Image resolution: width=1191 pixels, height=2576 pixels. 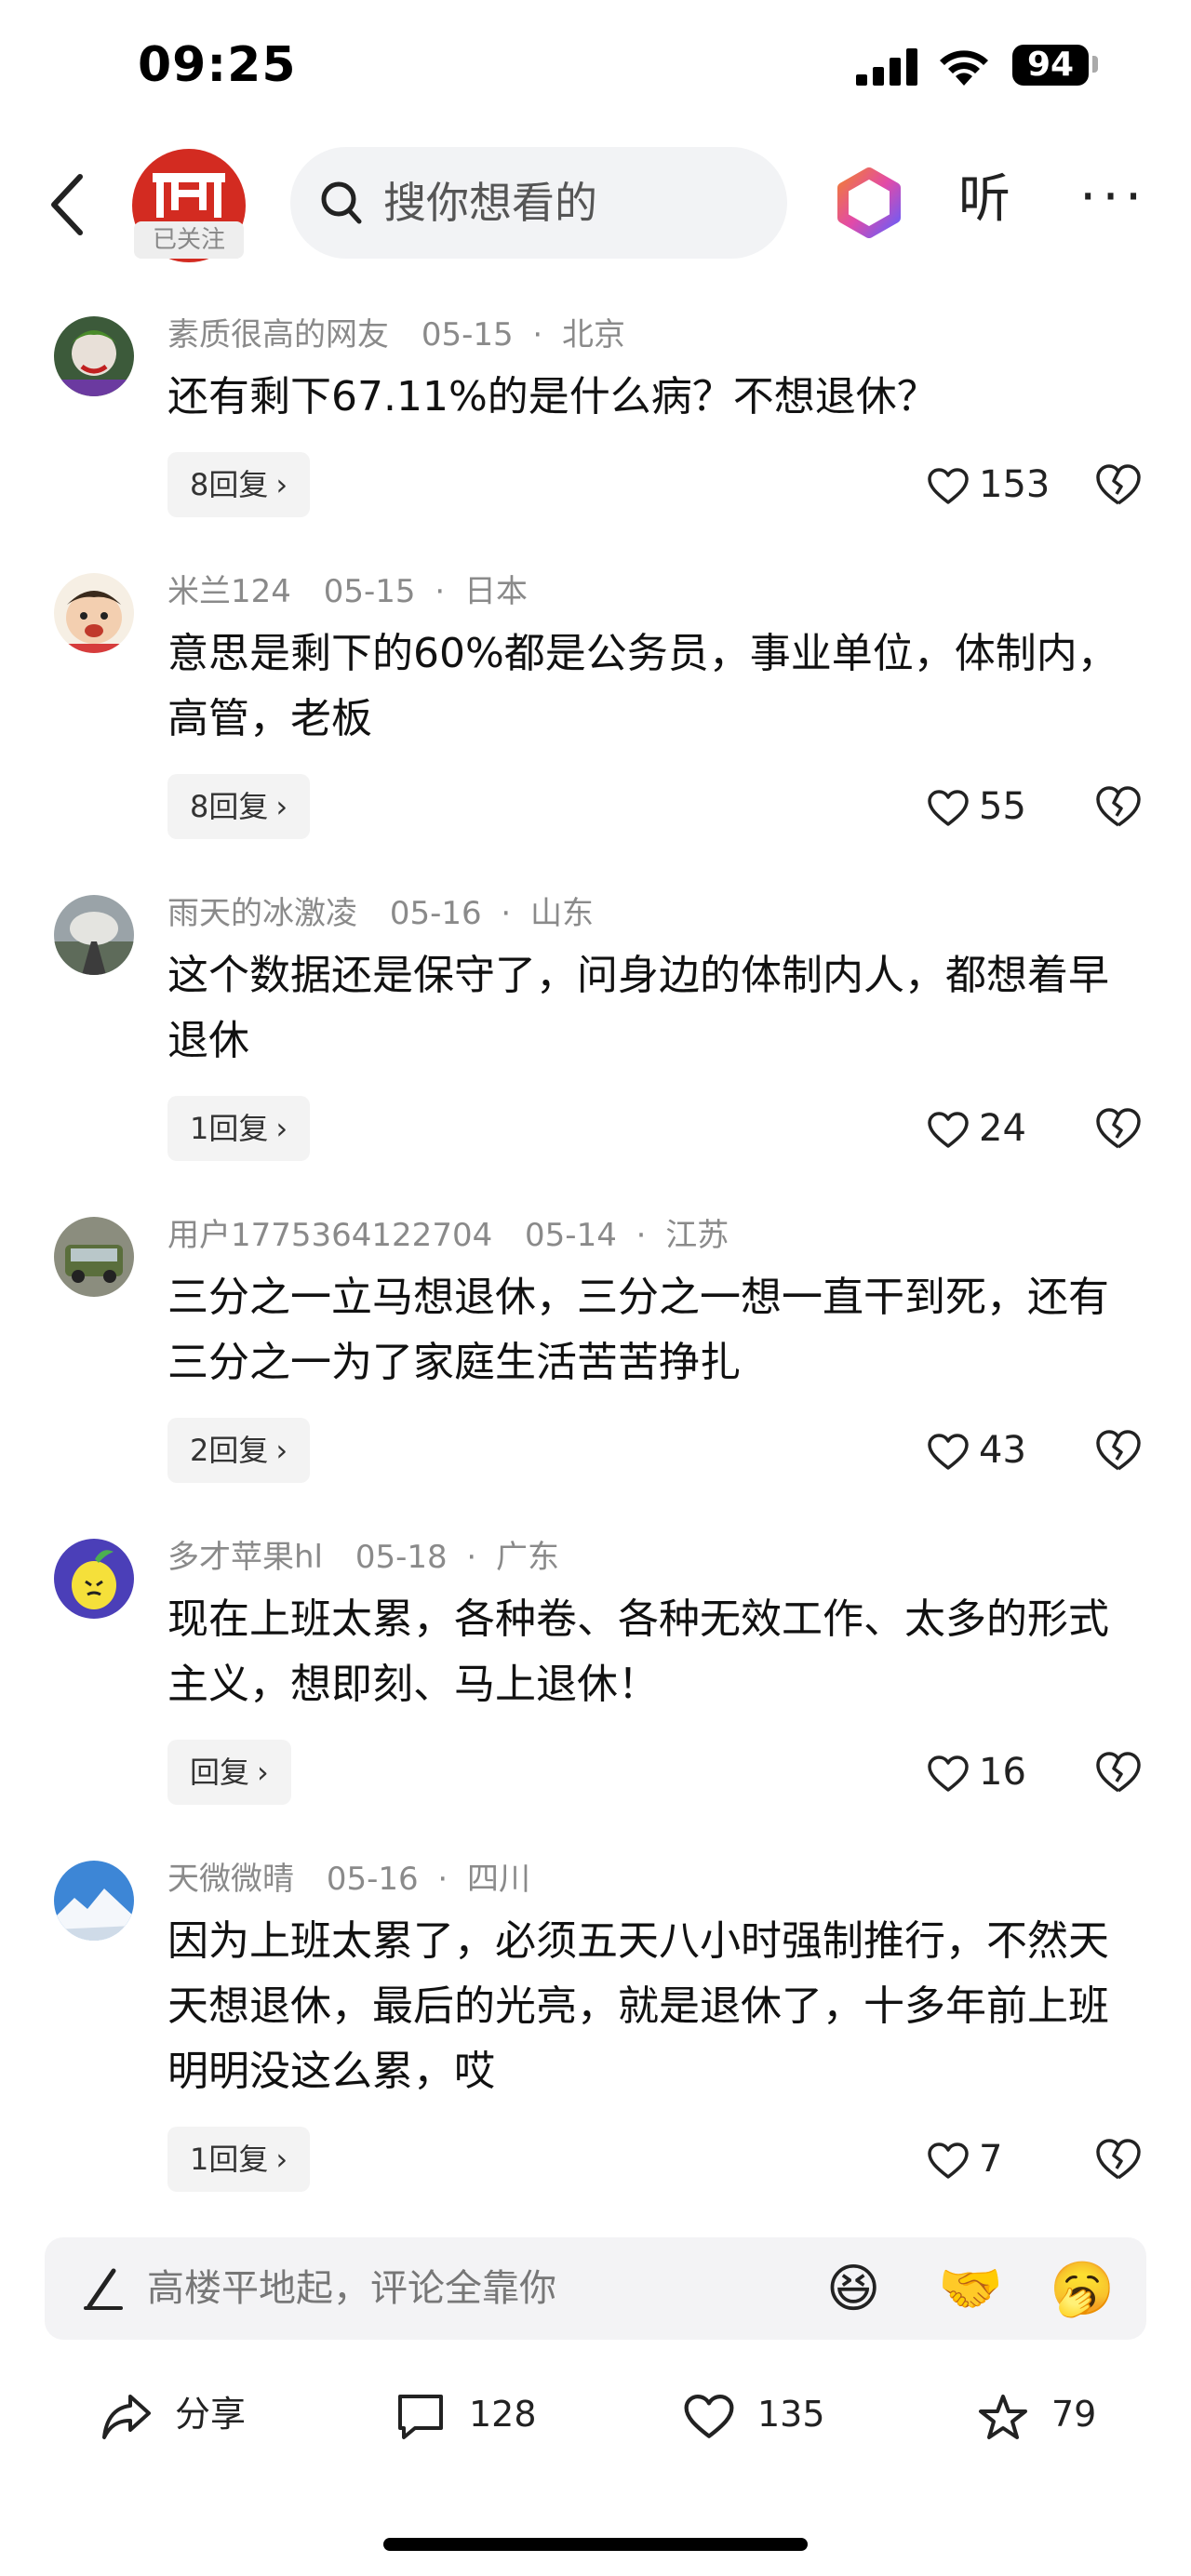 What do you see at coordinates (991, 2159) in the screenshot?
I see `like-count: 7` at bounding box center [991, 2159].